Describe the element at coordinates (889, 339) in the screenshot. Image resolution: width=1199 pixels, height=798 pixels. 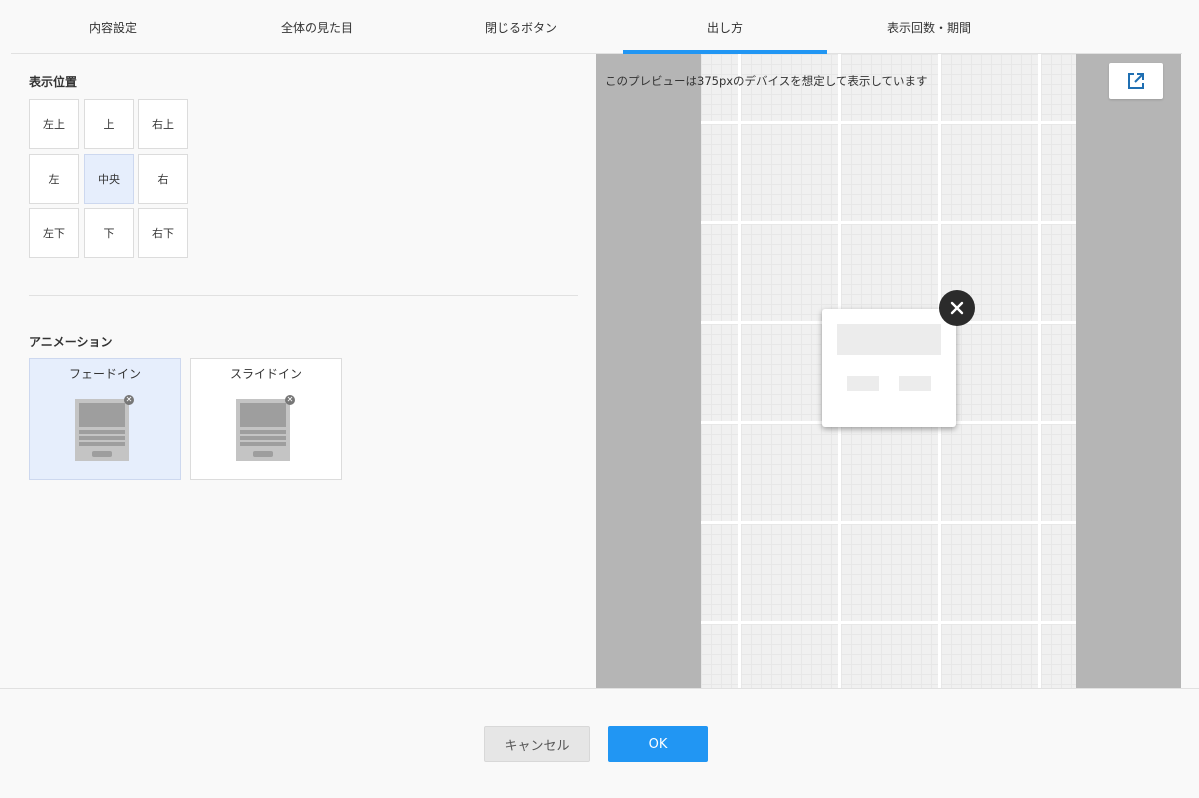
I see `popup-placeholder-bar` at that location.